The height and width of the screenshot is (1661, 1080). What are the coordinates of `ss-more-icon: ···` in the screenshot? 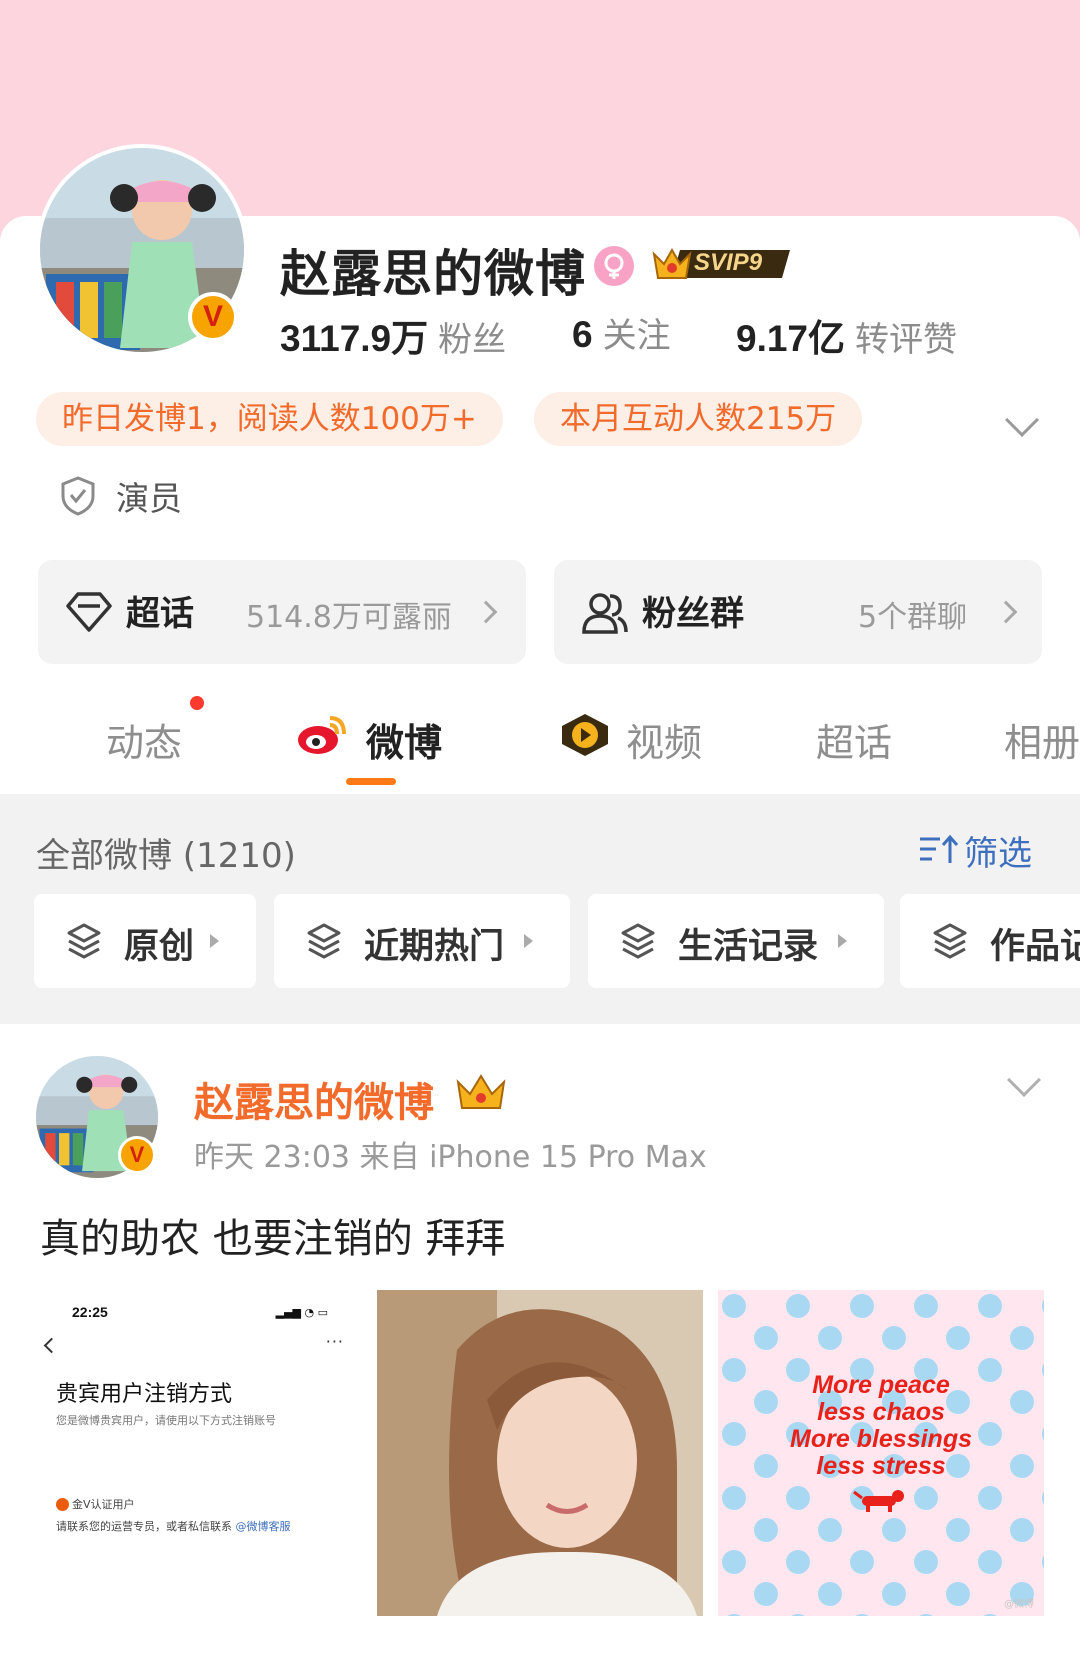 It's located at (334, 1341).